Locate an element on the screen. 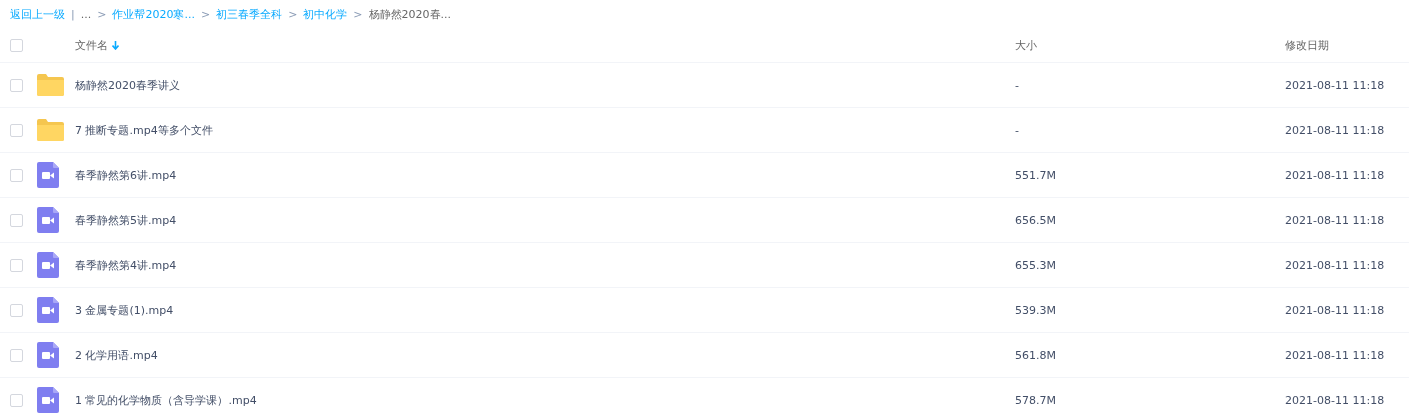  file-size: 539.3M is located at coordinates (1036, 310).